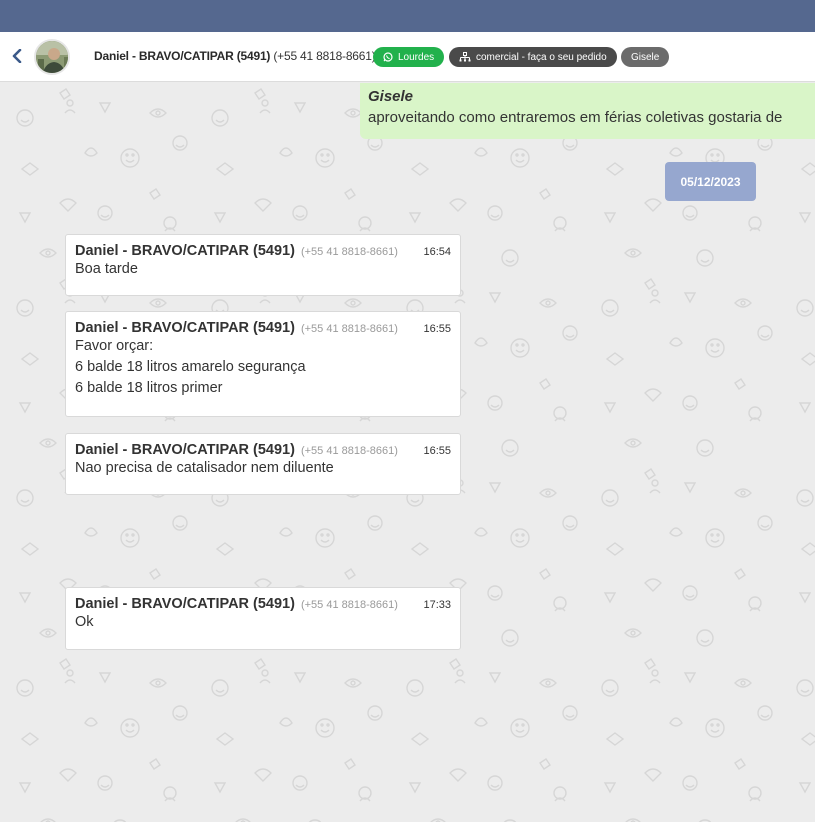 This screenshot has width=815, height=822. I want to click on message-author: Gisele, so click(391, 96).